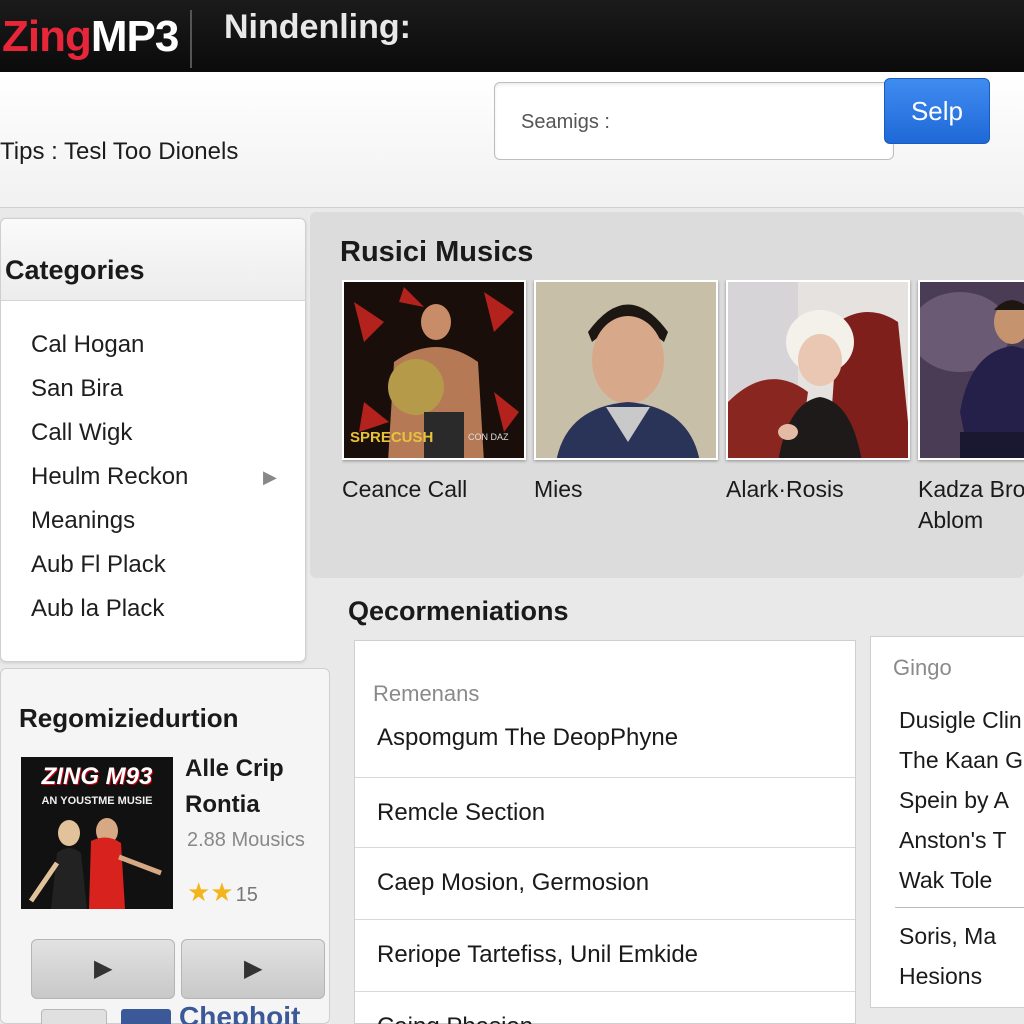  I want to click on card-title: Mies, so click(558, 489).